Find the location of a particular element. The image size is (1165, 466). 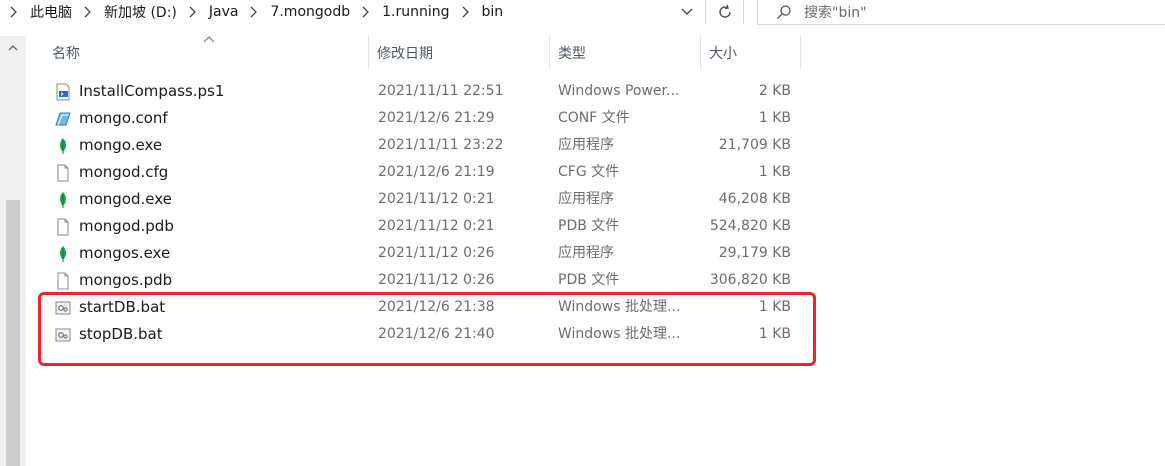

scroll-up-button is located at coordinates (13, 48).